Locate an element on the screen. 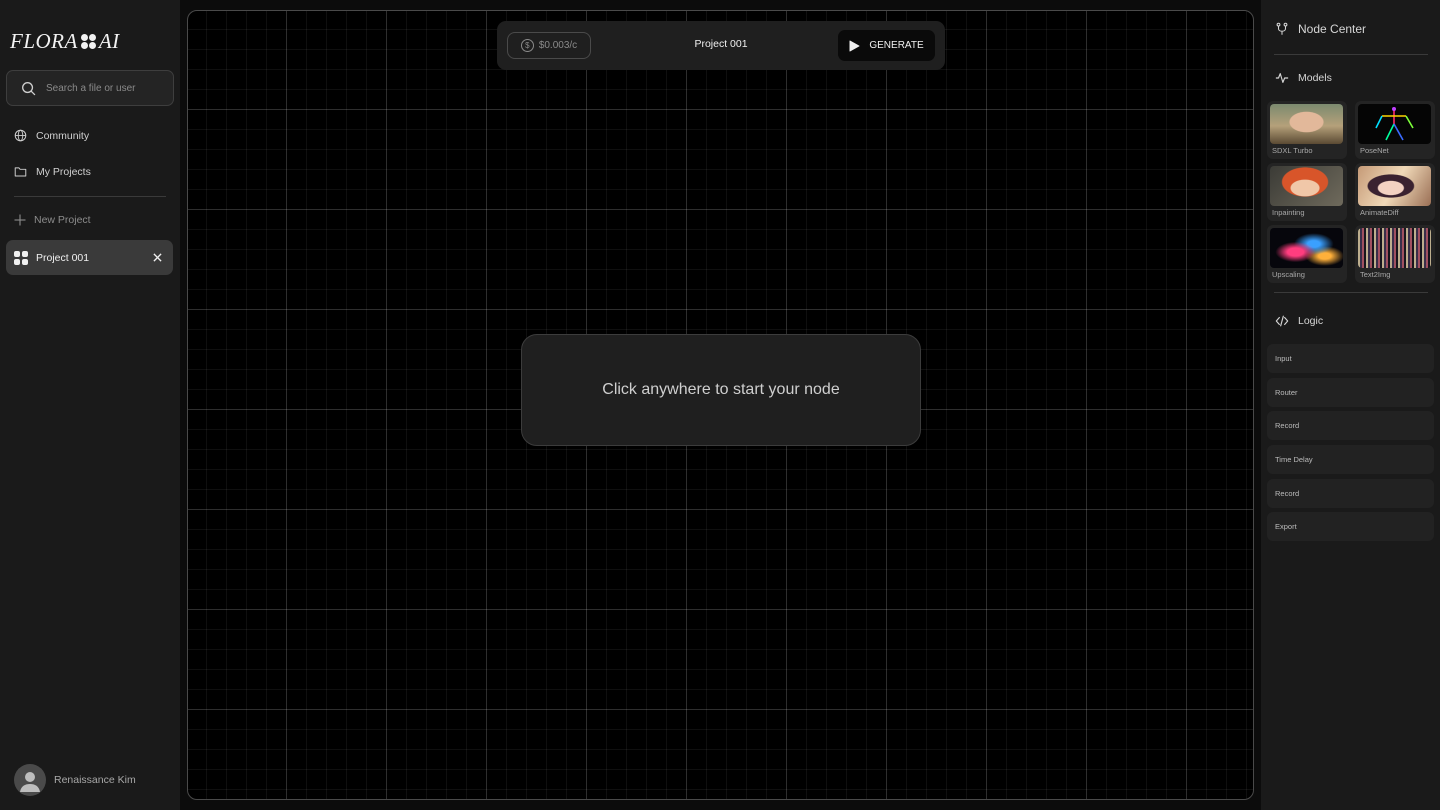  model-card-sdxl-turbo: SDXL Turbo is located at coordinates (1307, 130).